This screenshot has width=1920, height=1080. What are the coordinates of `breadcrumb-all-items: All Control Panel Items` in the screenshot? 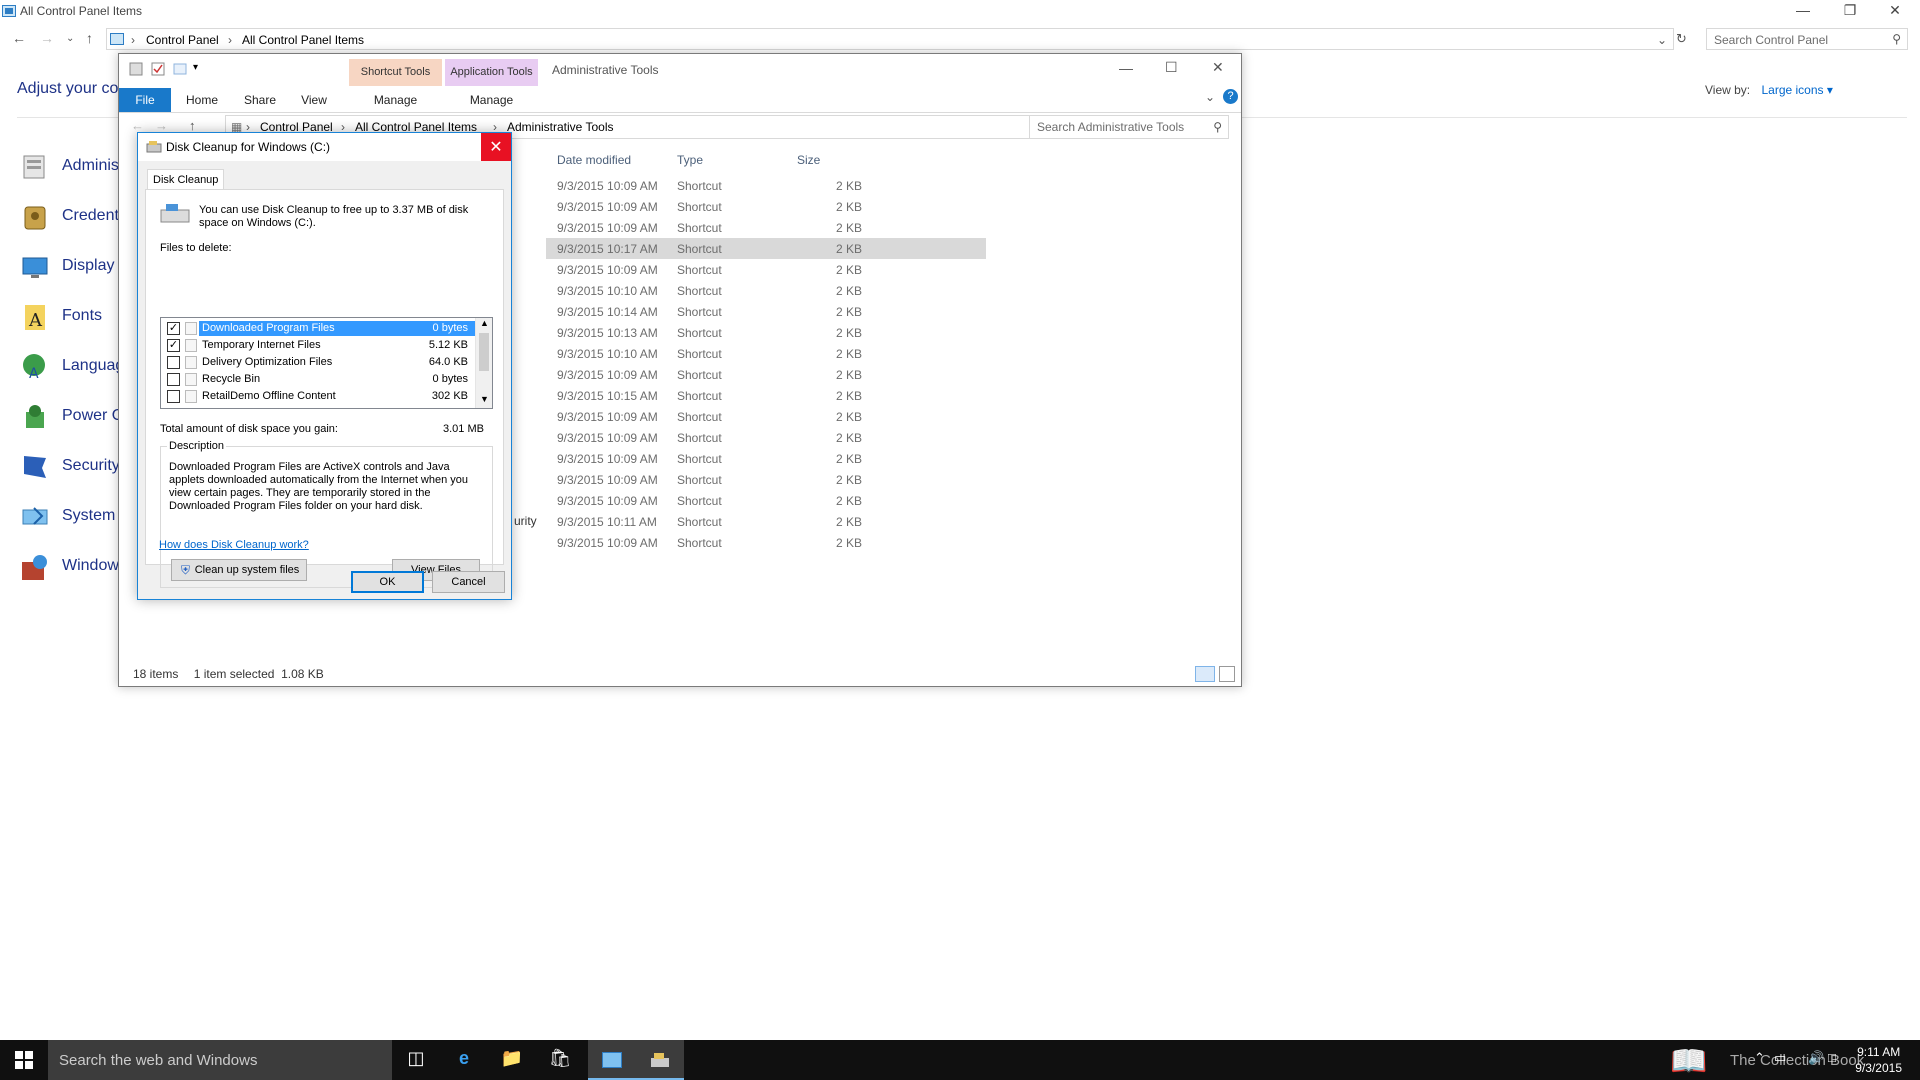 It's located at (303, 40).